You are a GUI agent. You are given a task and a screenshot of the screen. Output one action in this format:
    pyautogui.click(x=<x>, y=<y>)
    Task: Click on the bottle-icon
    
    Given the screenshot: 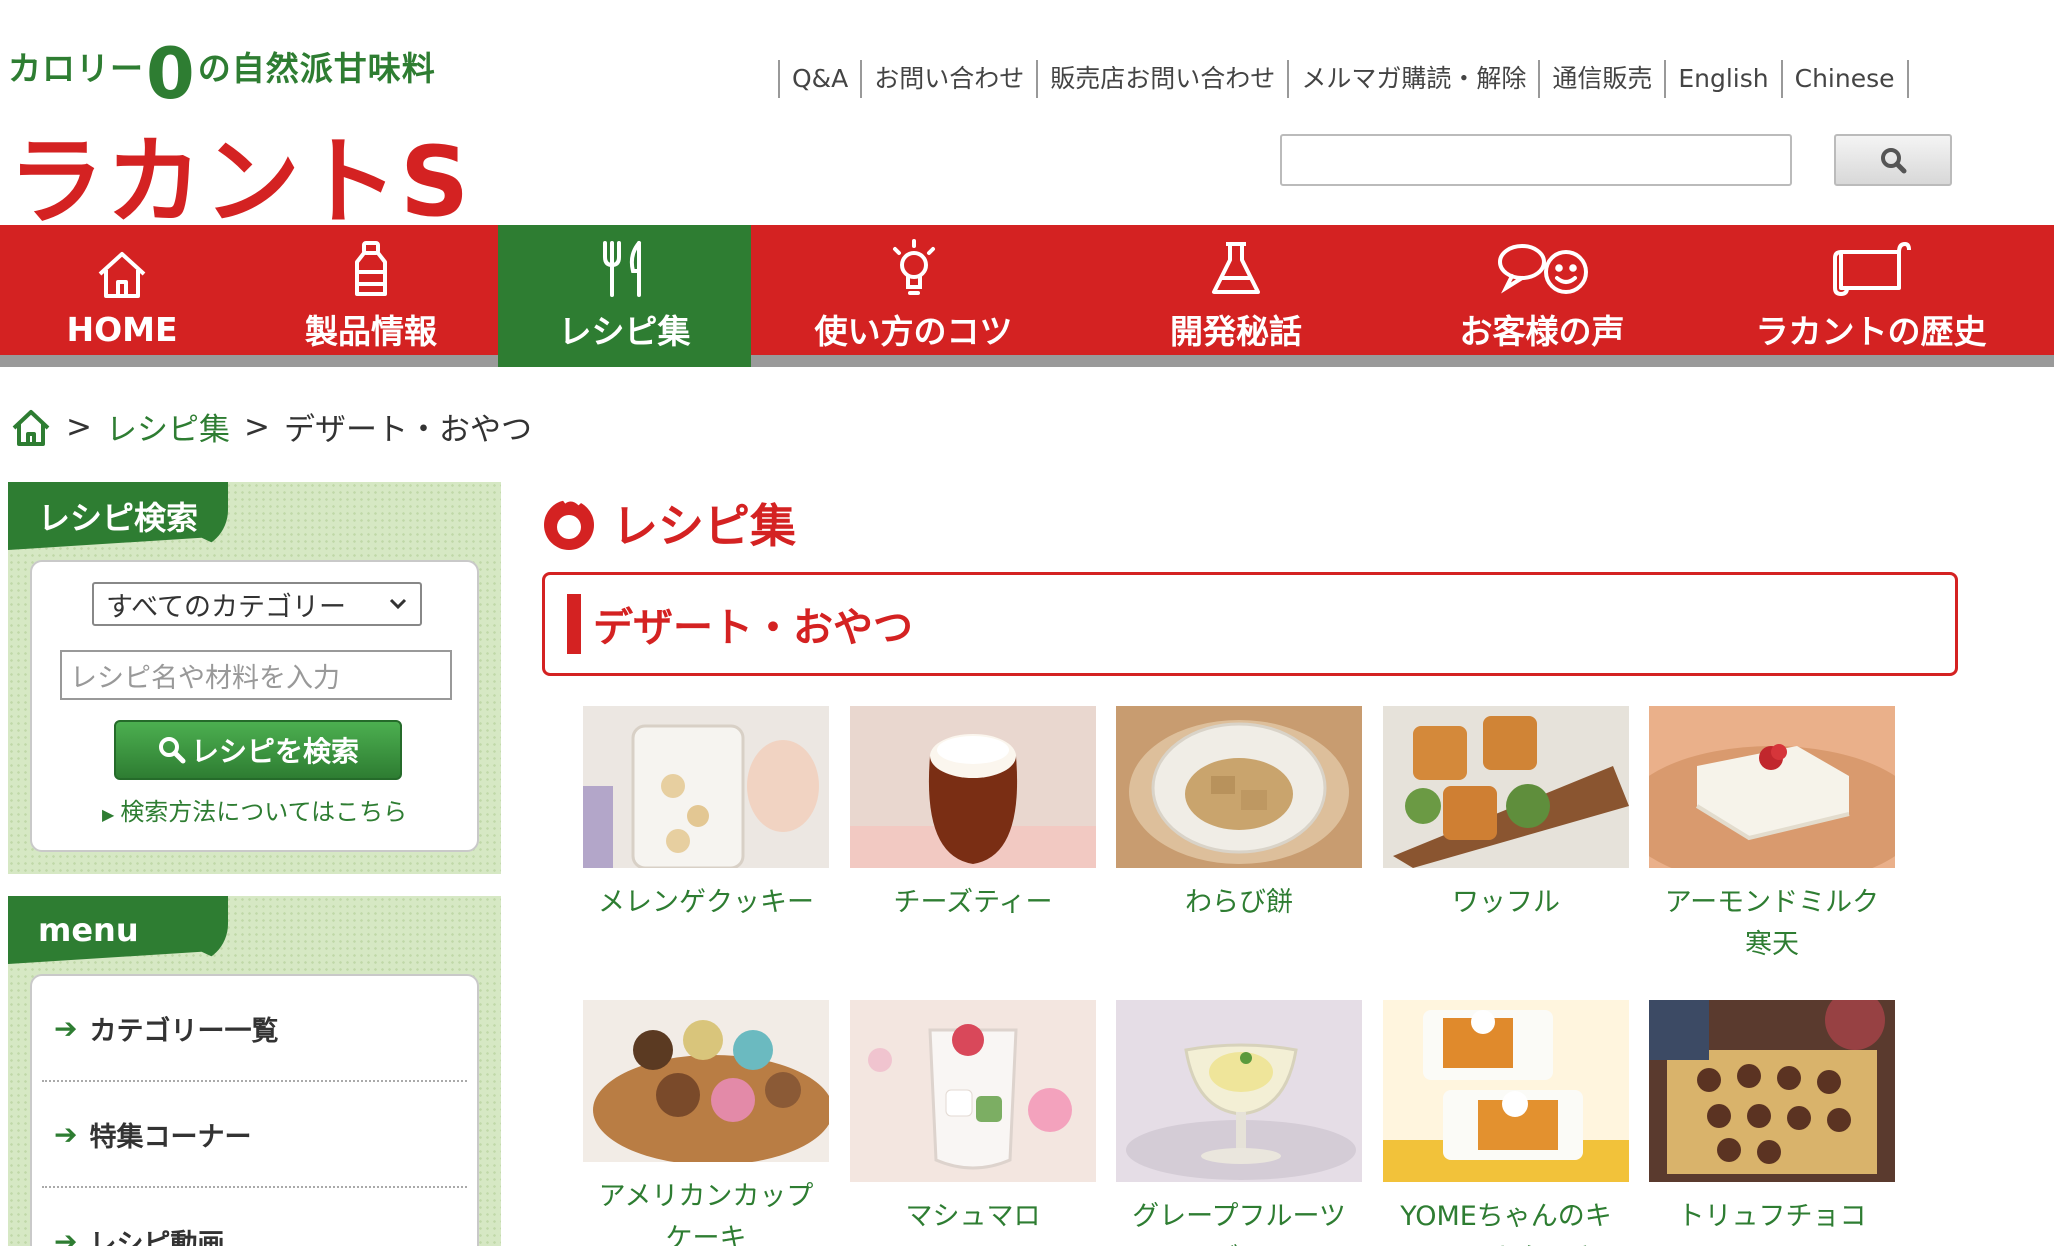 What is the action you would take?
    pyautogui.click(x=371, y=268)
    